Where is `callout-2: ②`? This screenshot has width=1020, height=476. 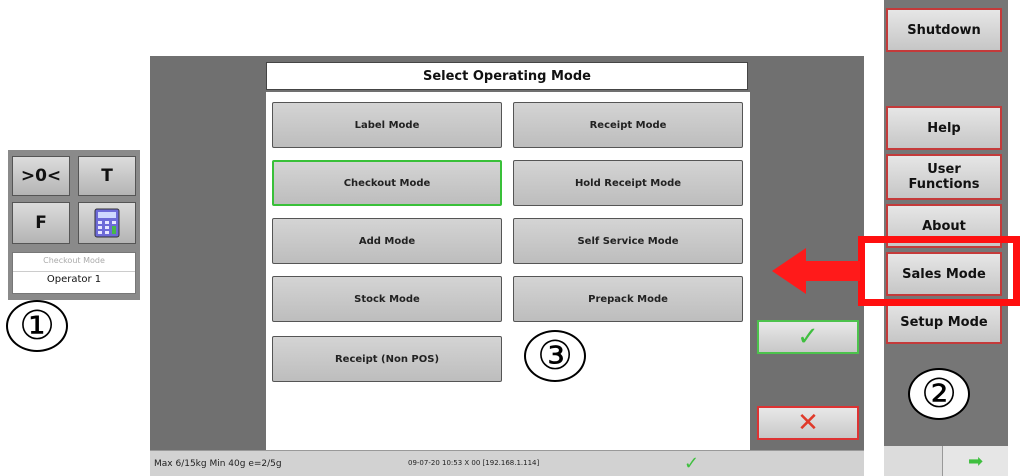 callout-2: ② is located at coordinates (939, 394).